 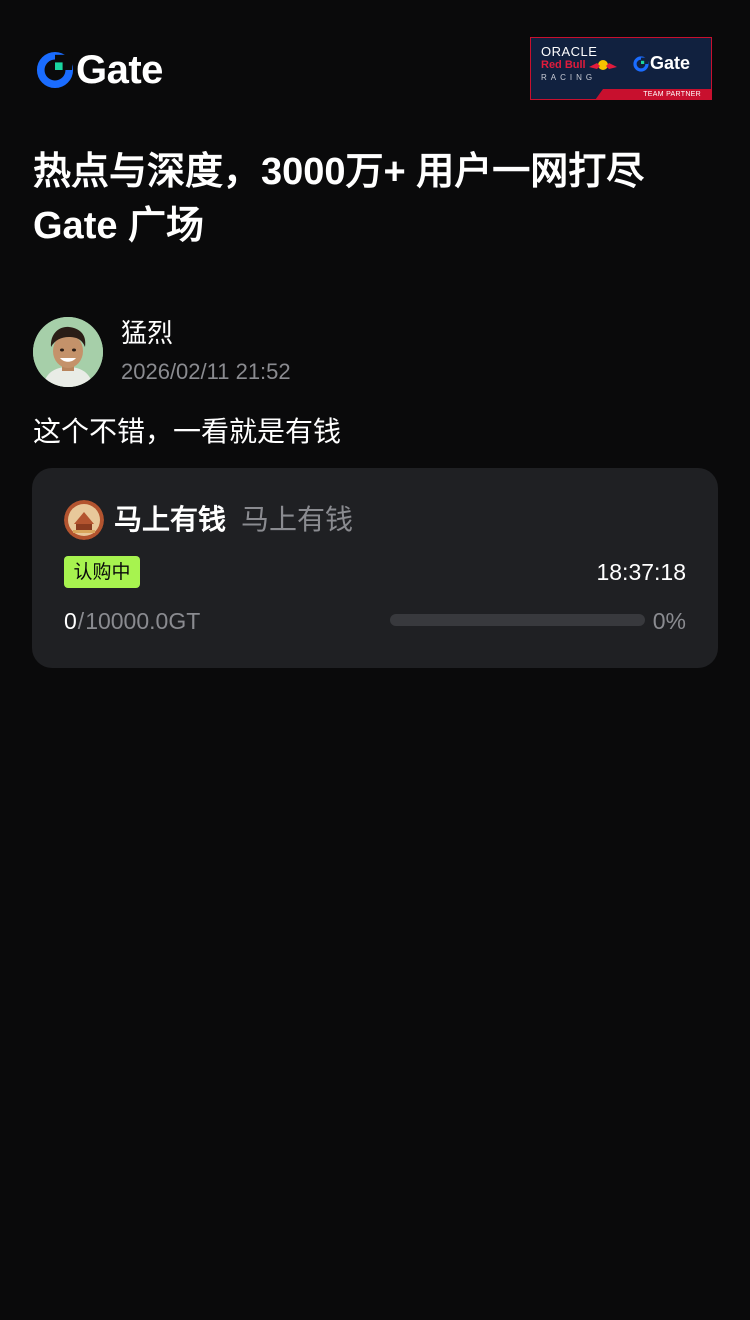 I want to click on author-name: 猛烈, so click(x=147, y=334).